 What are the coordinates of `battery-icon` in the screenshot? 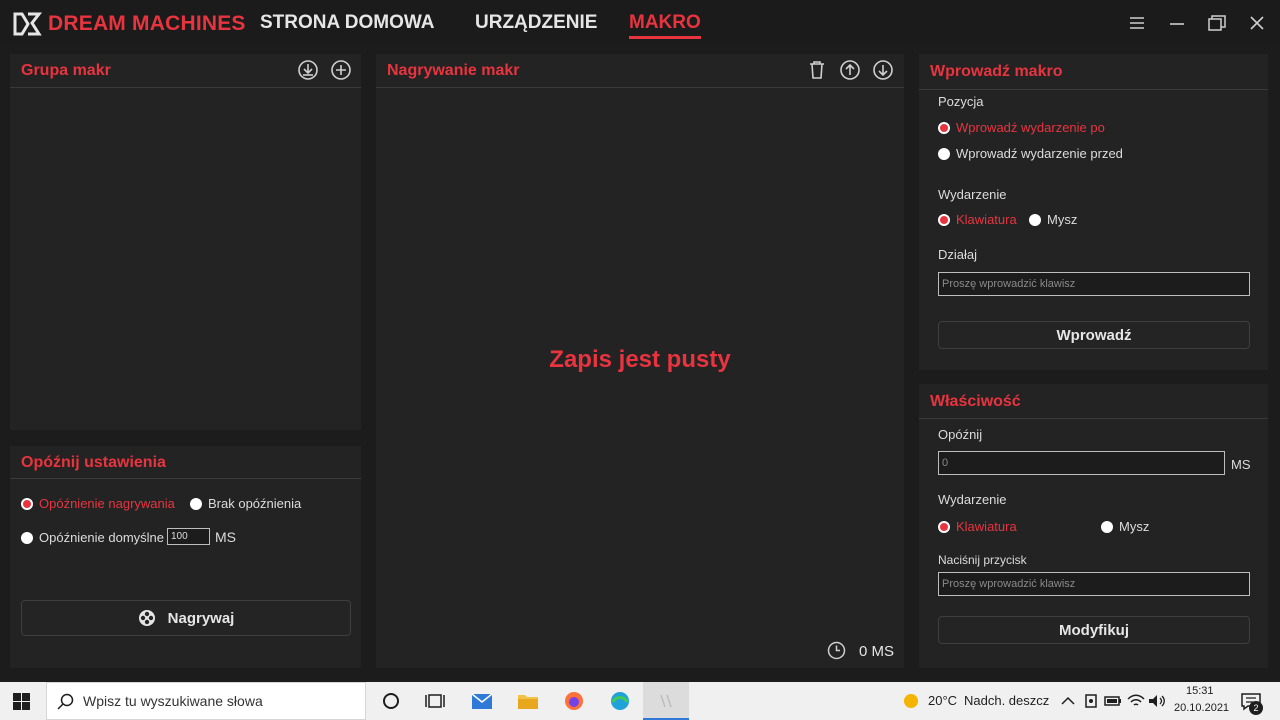 It's located at (1113, 701).